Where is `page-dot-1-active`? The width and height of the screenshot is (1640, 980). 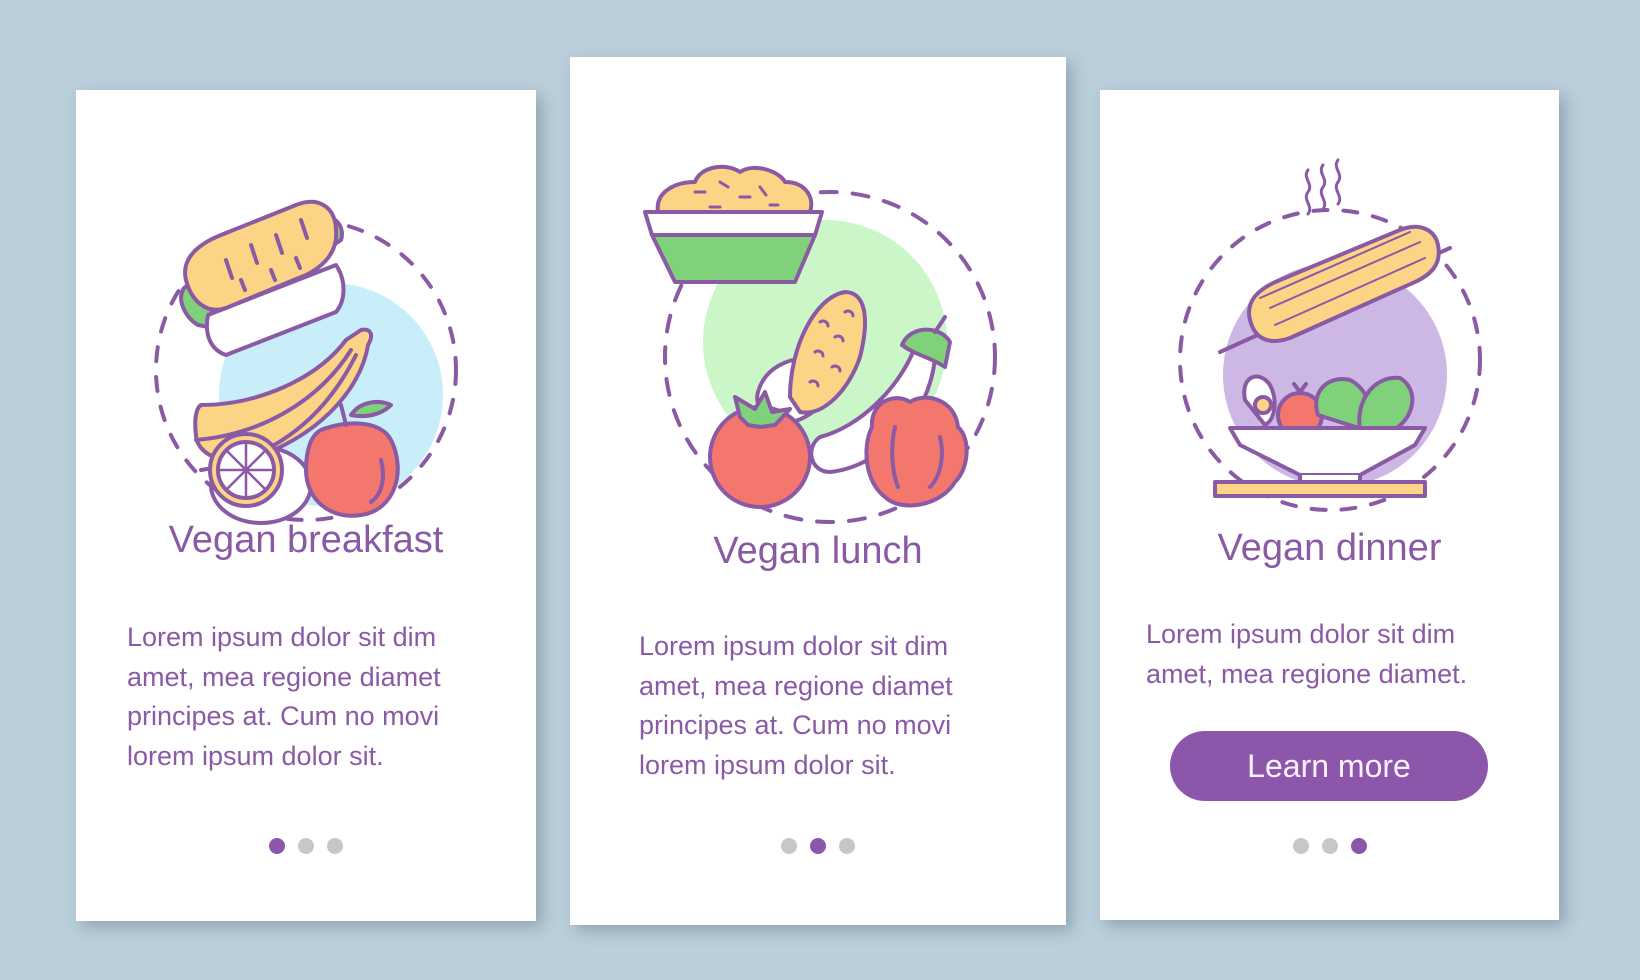
page-dot-1-active is located at coordinates (277, 846).